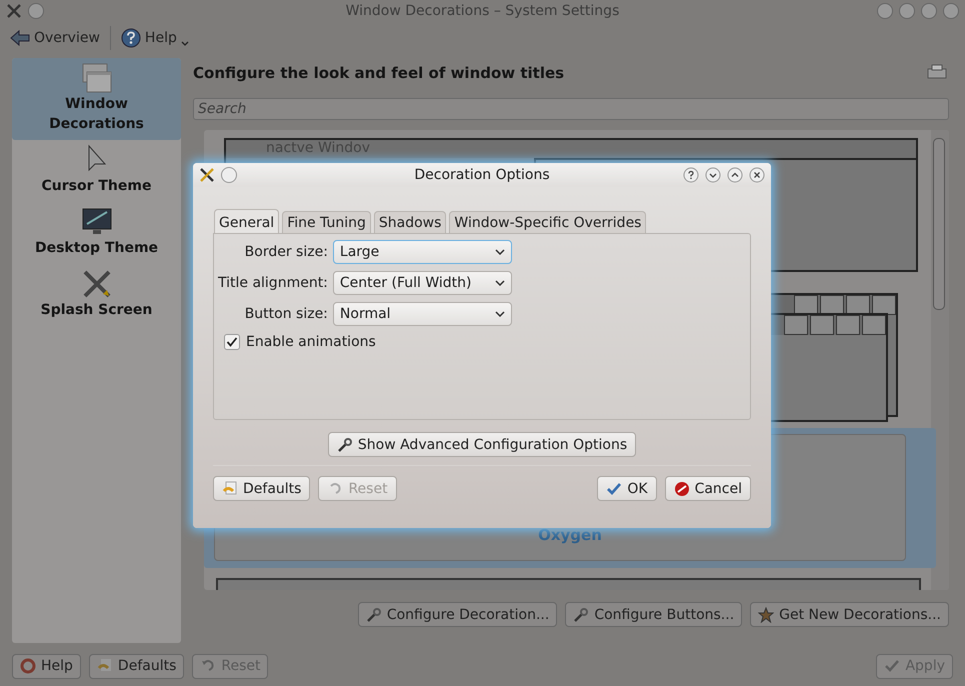  Describe the element at coordinates (422, 252) in the screenshot. I see `dropdown: Large` at that location.